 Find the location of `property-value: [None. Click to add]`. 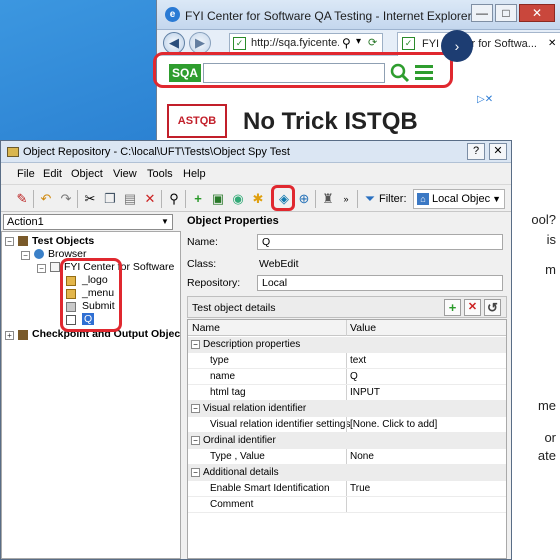

property-value: [None. Click to add] is located at coordinates (393, 424).